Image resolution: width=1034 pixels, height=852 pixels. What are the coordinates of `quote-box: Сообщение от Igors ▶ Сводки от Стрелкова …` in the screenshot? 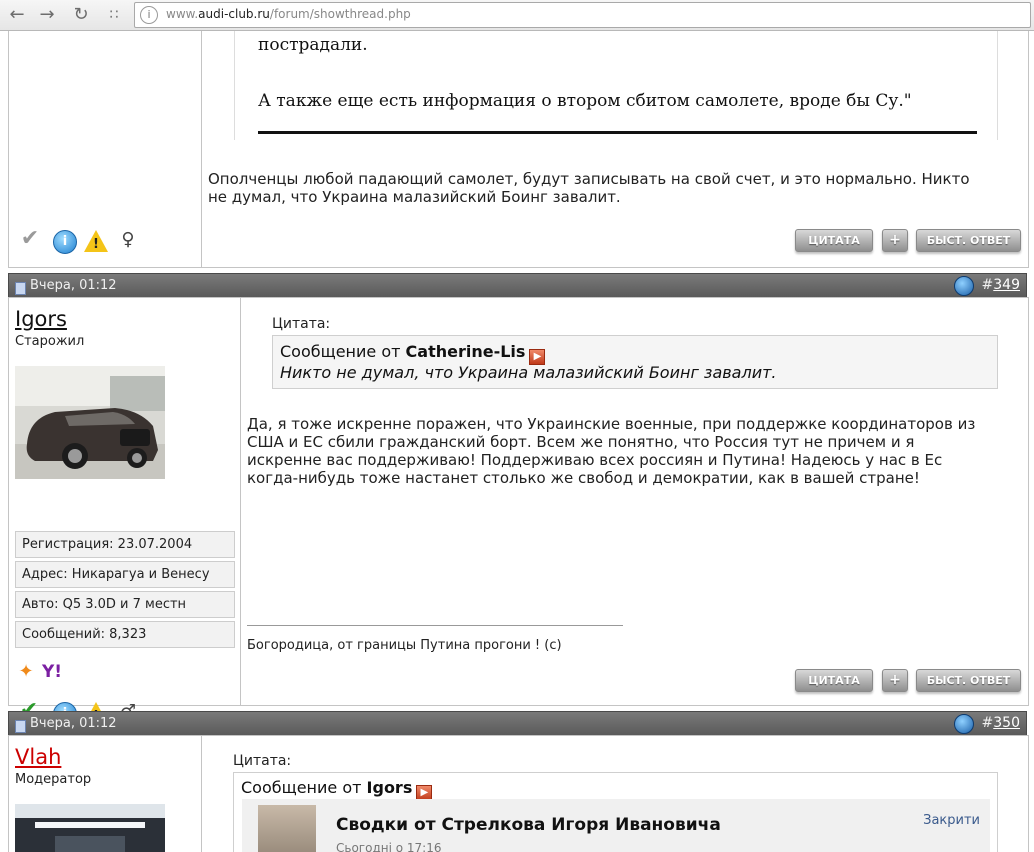 It's located at (615, 812).